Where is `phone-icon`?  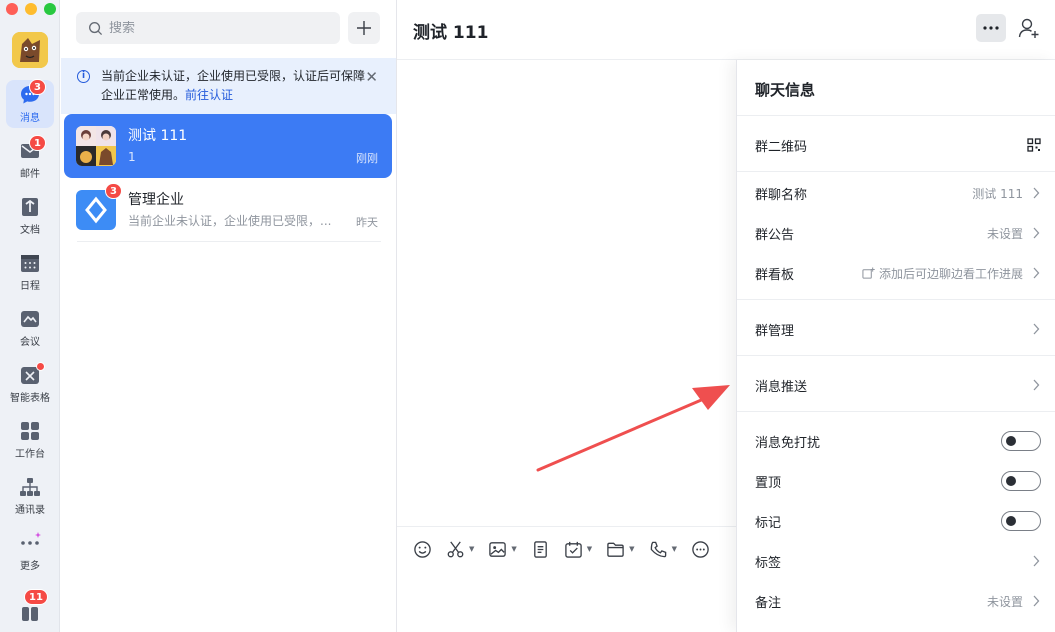 phone-icon is located at coordinates (658, 549).